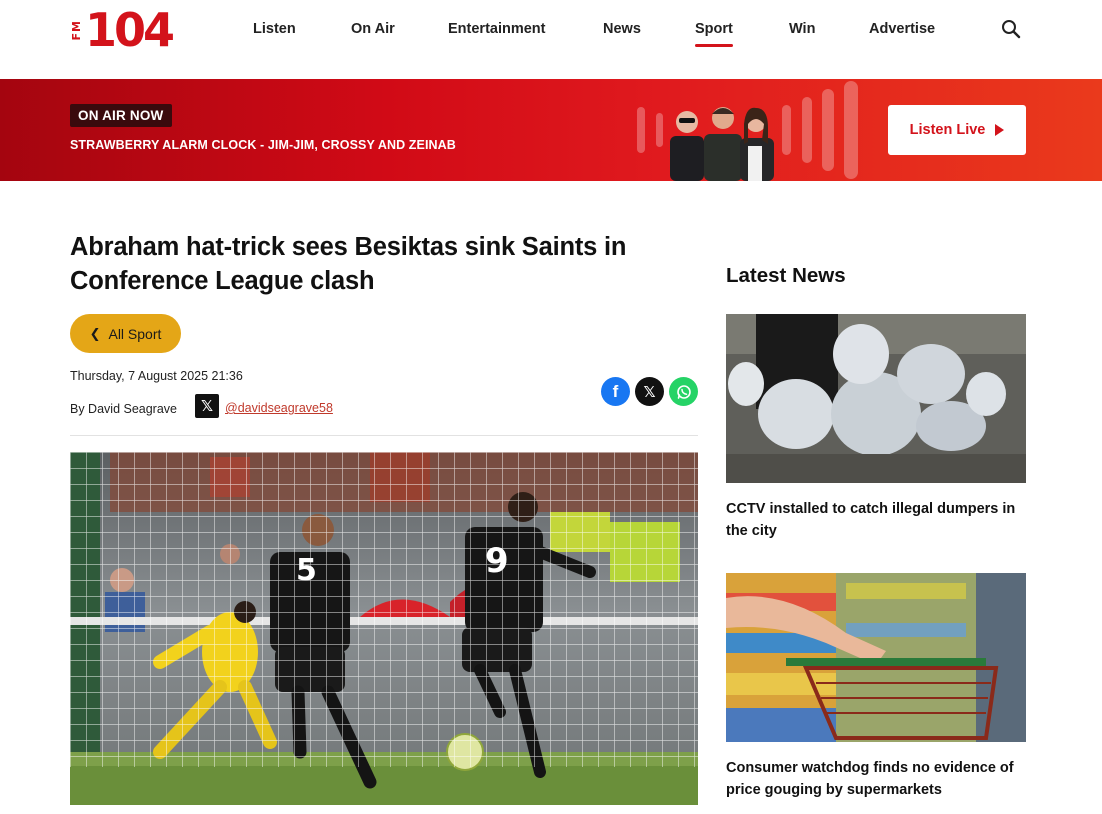 Image resolution: width=1102 pixels, height=814 pixels. Describe the element at coordinates (649, 391) in the screenshot. I see `x-icon: 𝕏` at that location.